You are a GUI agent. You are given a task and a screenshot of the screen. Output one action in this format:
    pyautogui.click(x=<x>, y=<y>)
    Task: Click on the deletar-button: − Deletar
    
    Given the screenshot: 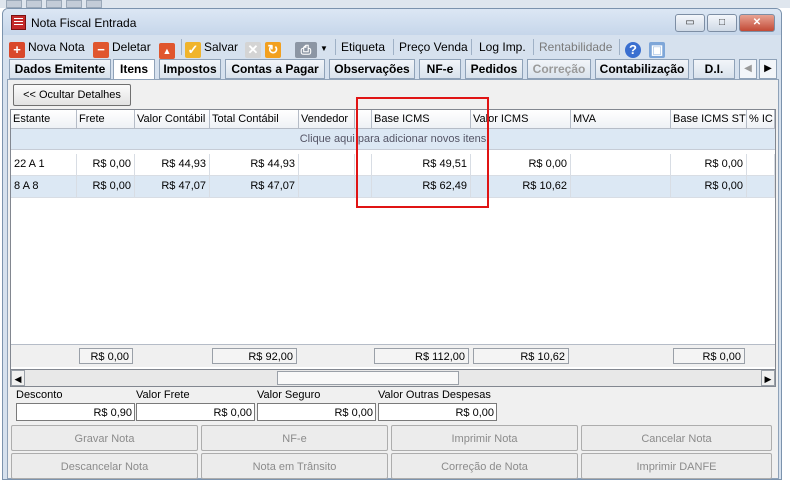 What is the action you would take?
    pyautogui.click(x=122, y=48)
    